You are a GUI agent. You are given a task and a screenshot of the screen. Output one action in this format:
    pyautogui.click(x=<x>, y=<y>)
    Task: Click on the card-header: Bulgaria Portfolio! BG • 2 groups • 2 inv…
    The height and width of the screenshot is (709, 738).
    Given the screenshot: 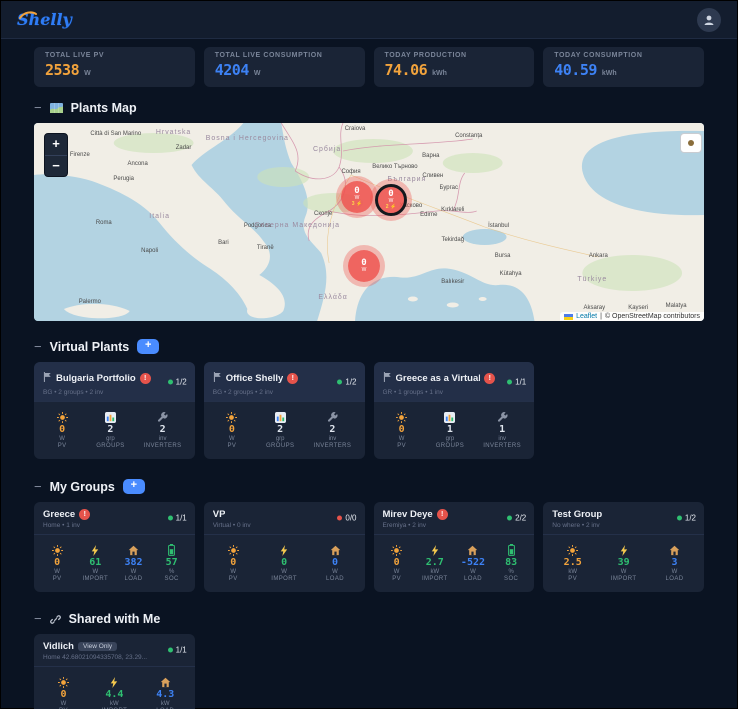 What is the action you would take?
    pyautogui.click(x=114, y=381)
    